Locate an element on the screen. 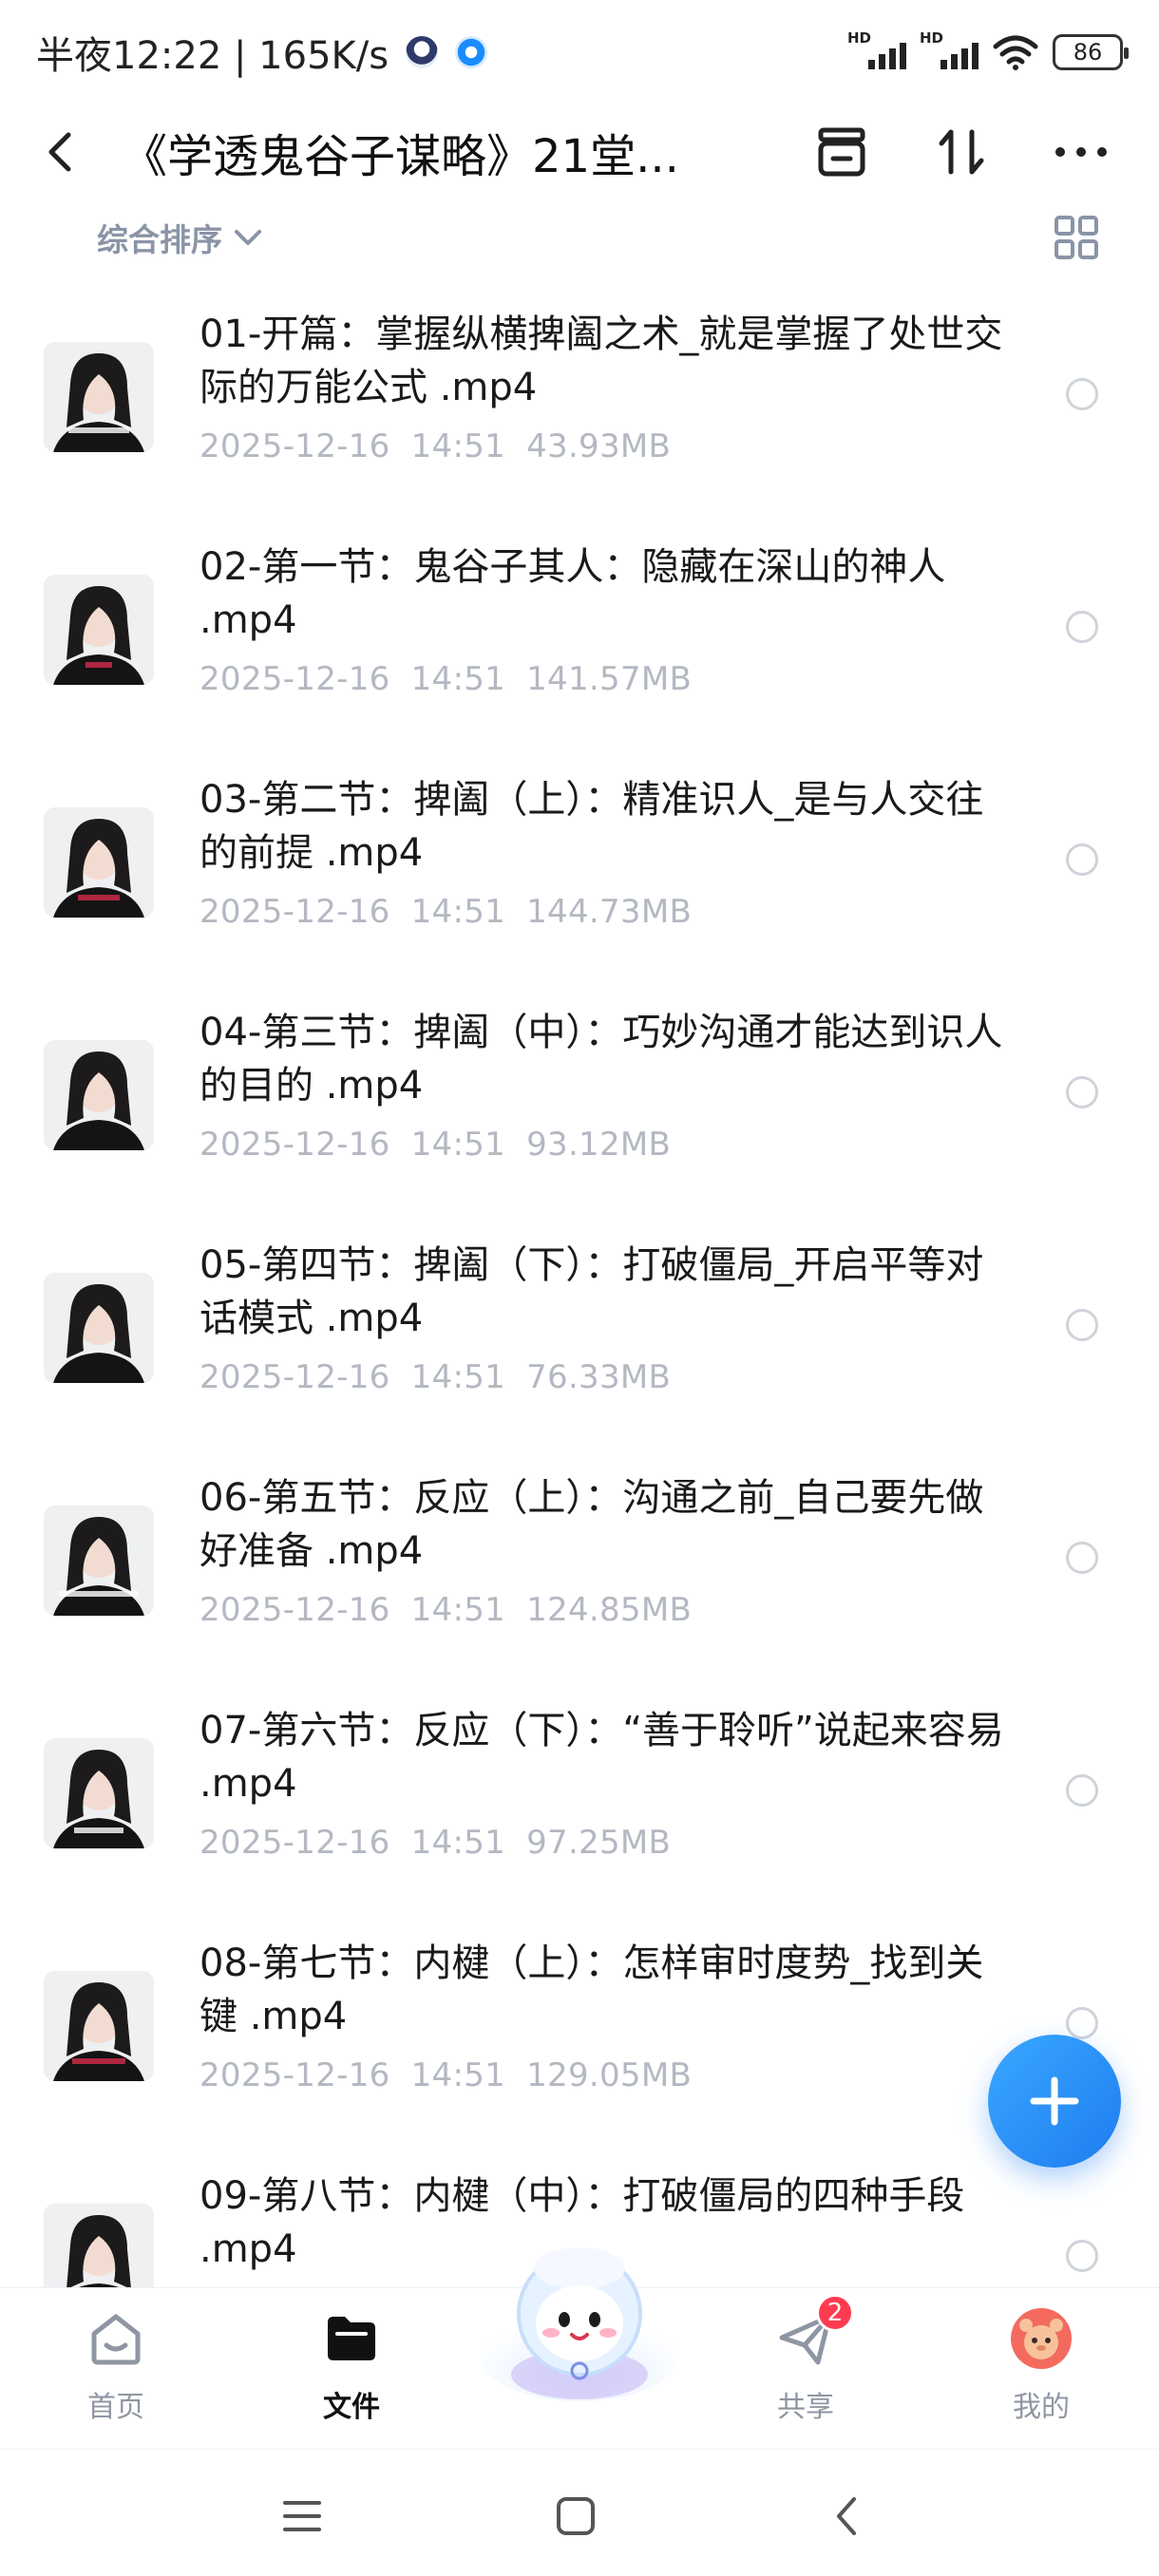 This screenshot has height=2576, width=1159. avatar is located at coordinates (1041, 2338).